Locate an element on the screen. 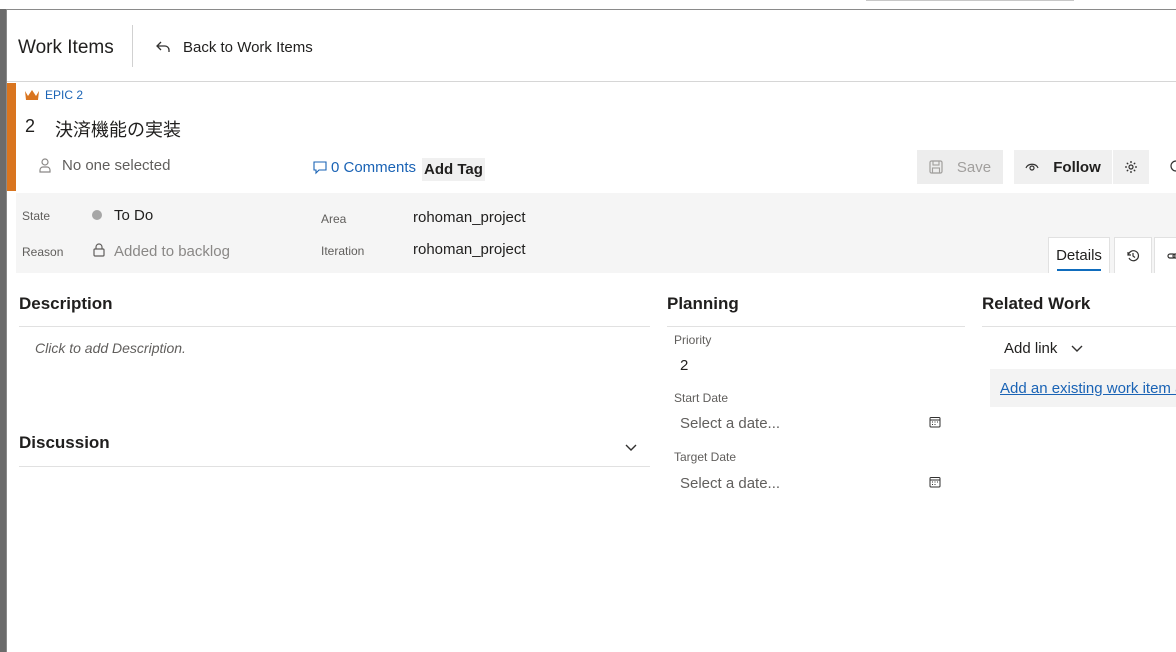 The height and width of the screenshot is (652, 1176). tab-details-label: Details is located at coordinates (1079, 255).